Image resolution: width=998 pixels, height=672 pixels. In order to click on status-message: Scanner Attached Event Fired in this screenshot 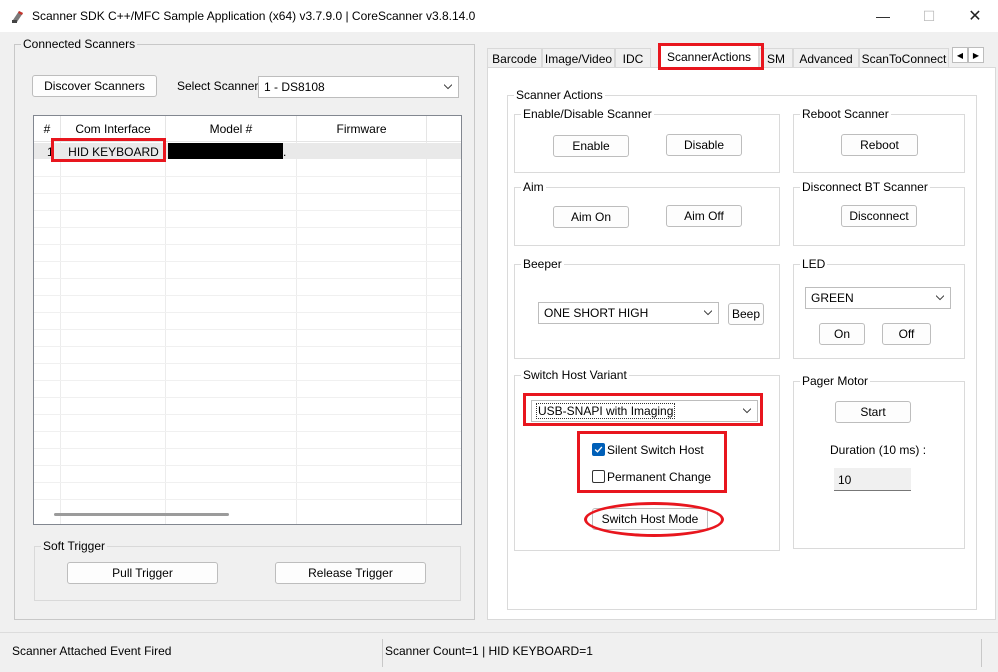, I will do `click(92, 651)`.